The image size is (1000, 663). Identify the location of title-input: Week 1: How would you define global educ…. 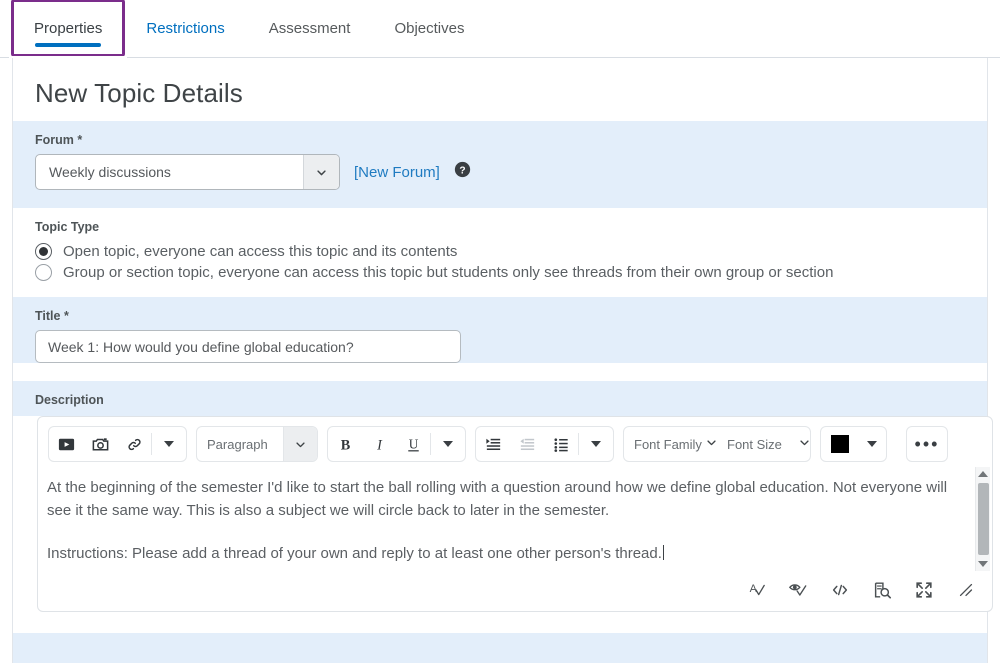
(248, 346).